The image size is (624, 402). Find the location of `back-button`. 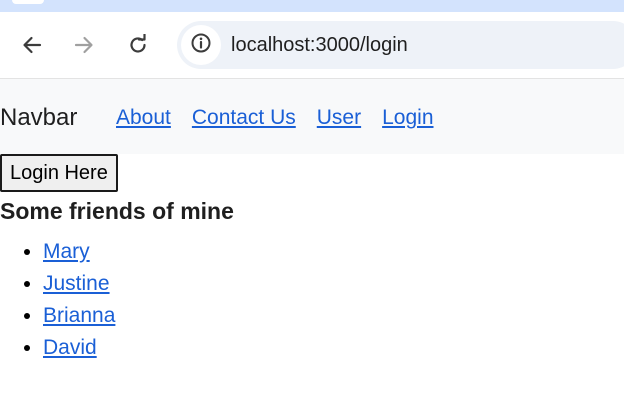

back-button is located at coordinates (32, 45).